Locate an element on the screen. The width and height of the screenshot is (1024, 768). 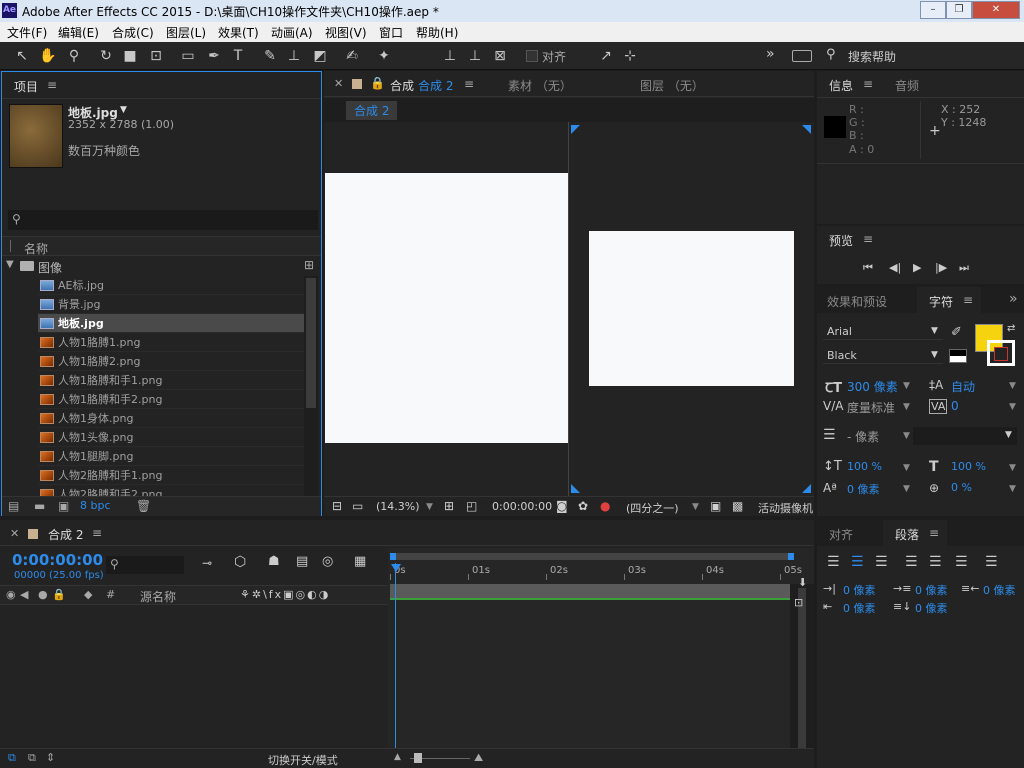
font-family-dropdown: Arial ▼ is located at coordinates (883, 331).